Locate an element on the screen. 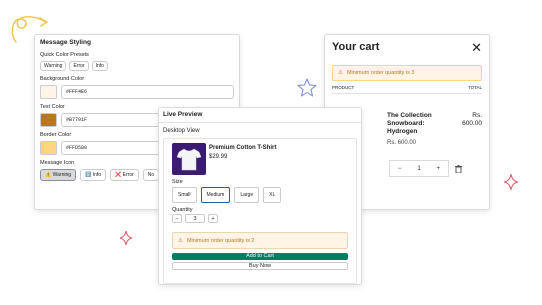 The image size is (542, 305). quantity-plus-button: + is located at coordinates (213, 218).